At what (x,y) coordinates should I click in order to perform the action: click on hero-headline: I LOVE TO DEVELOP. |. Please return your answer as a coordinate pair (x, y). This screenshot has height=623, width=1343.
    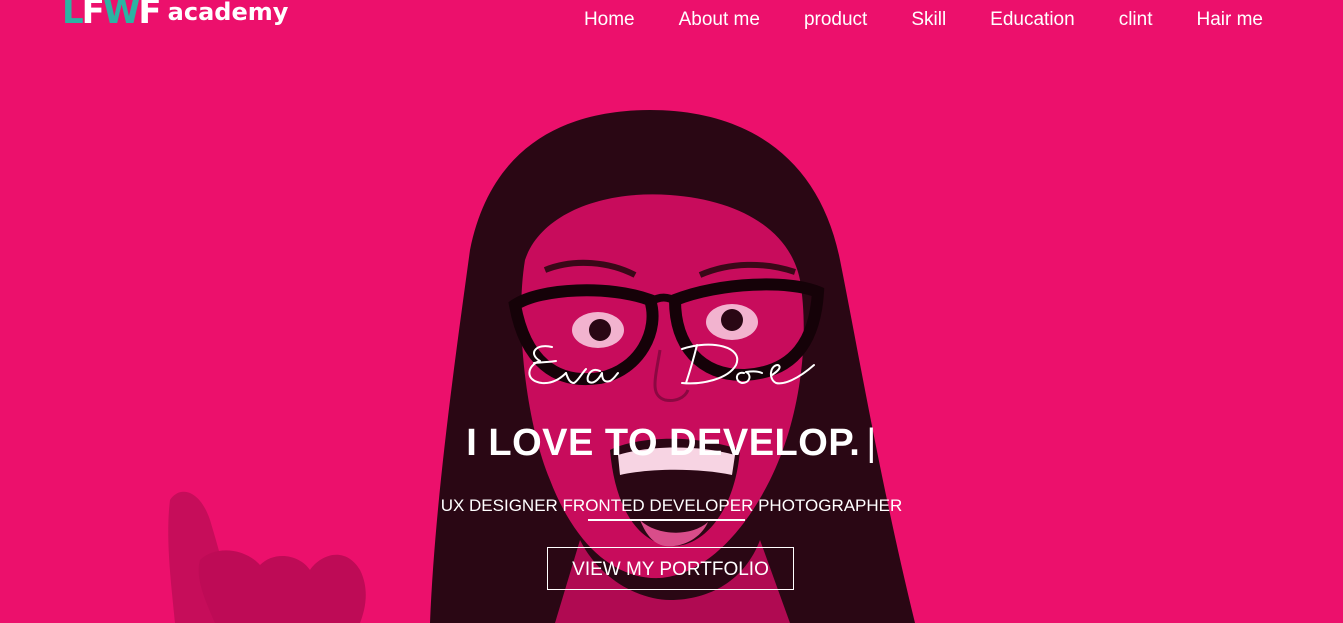
    Looking at the image, I should click on (671, 443).